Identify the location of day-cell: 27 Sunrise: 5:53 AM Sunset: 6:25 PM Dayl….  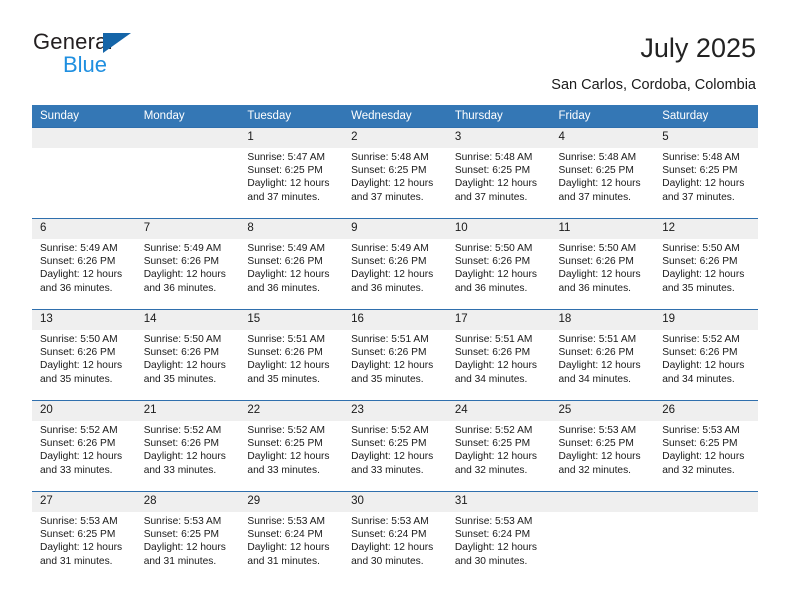
(84, 536).